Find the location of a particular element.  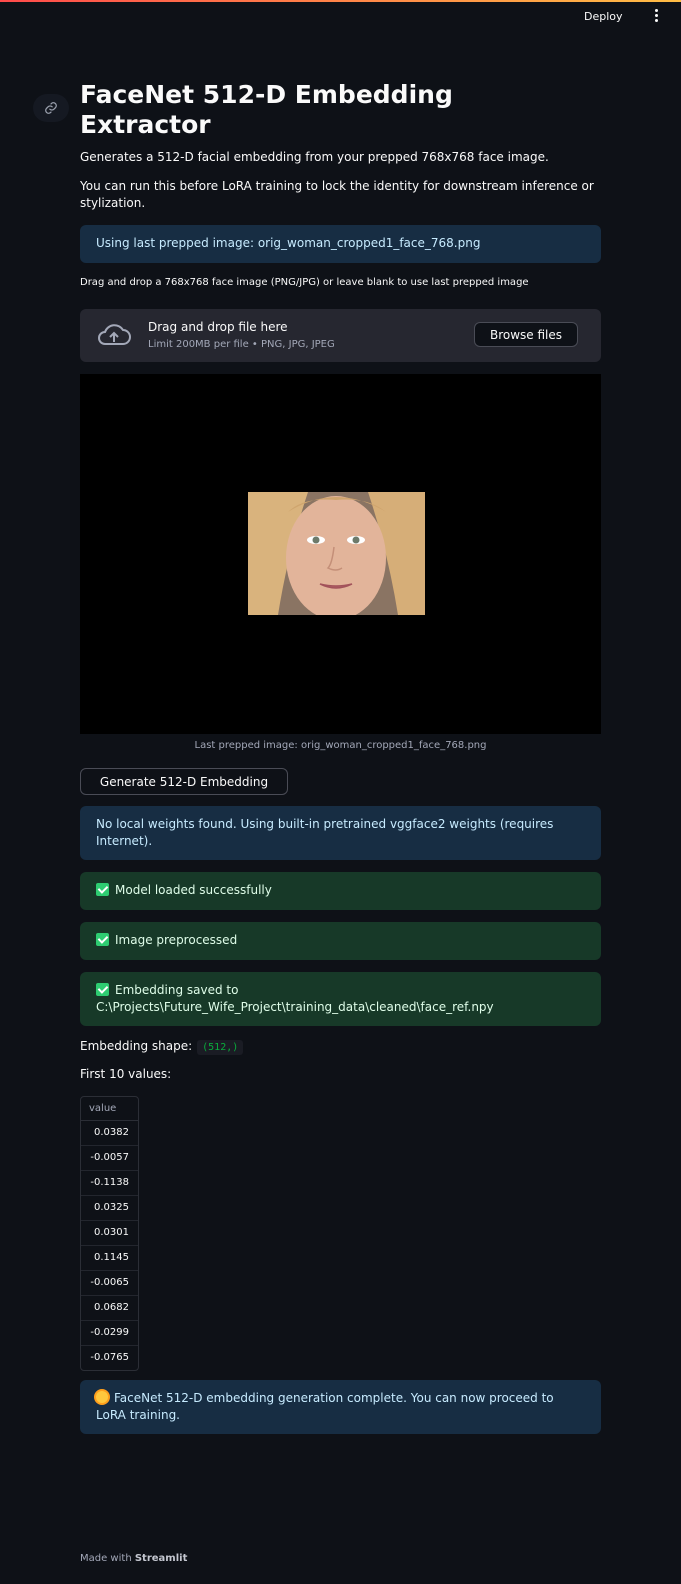

face-photo is located at coordinates (336, 553).